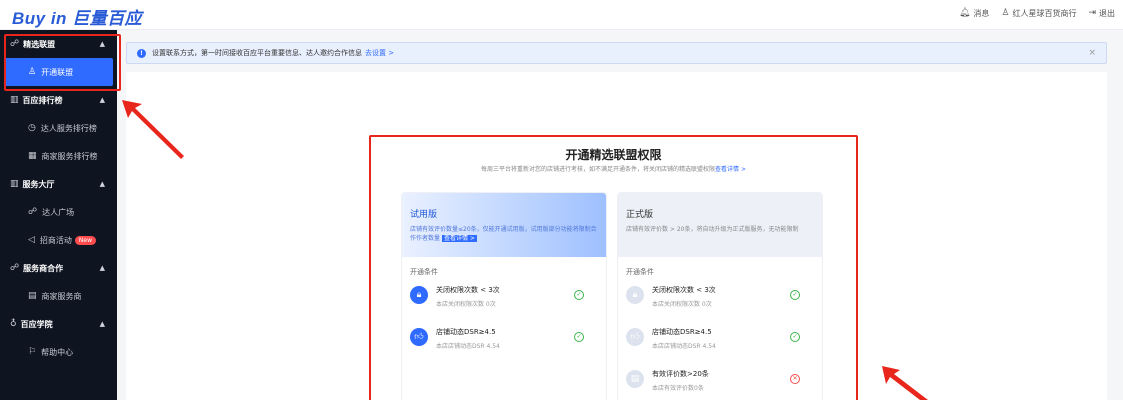  What do you see at coordinates (616, 53) in the screenshot?
I see `contact-notice-bar: ! 设置联系方式，第一时间接收百应平台重要信息、达人邀约合作信息 去设置 > ×` at bounding box center [616, 53].